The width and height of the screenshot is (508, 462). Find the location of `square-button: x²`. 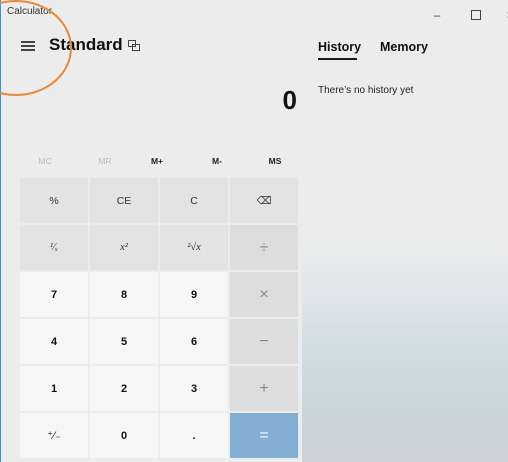

square-button: x² is located at coordinates (124, 247).